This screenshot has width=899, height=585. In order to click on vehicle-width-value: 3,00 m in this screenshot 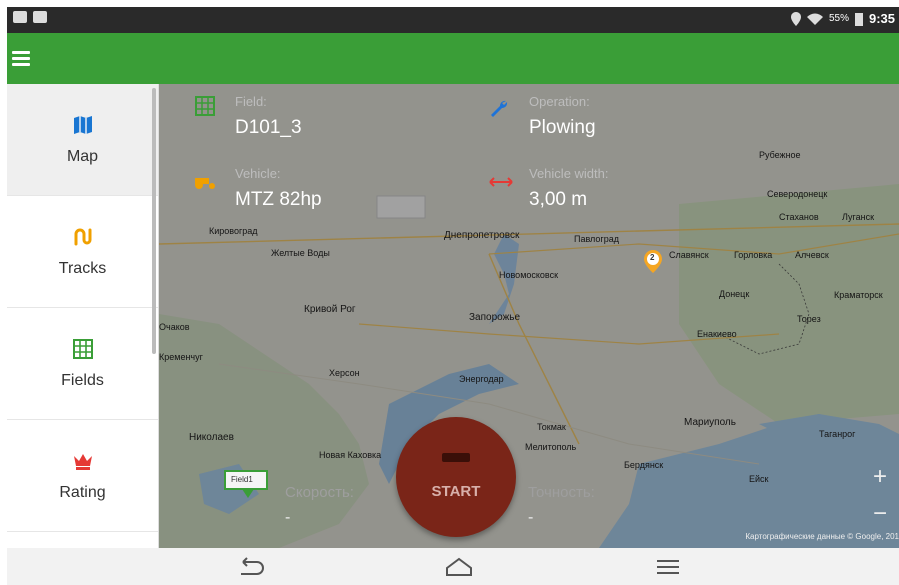, I will do `click(558, 199)`.